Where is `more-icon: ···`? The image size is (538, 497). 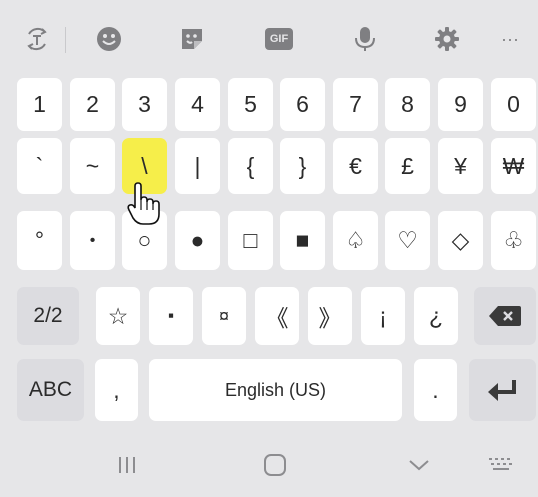
more-icon: ··· is located at coordinates (510, 39).